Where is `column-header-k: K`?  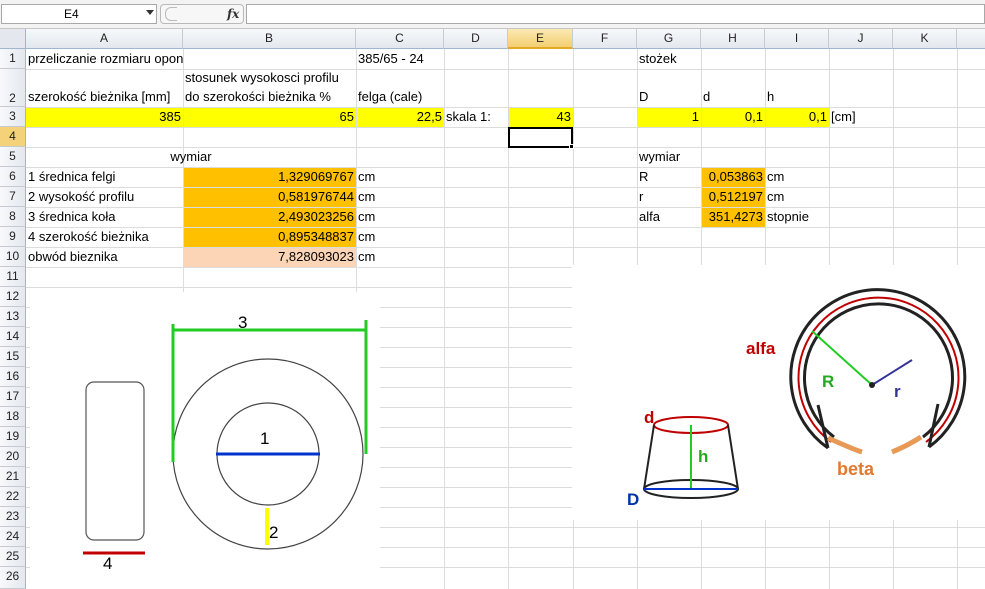
column-header-k: K is located at coordinates (925, 39).